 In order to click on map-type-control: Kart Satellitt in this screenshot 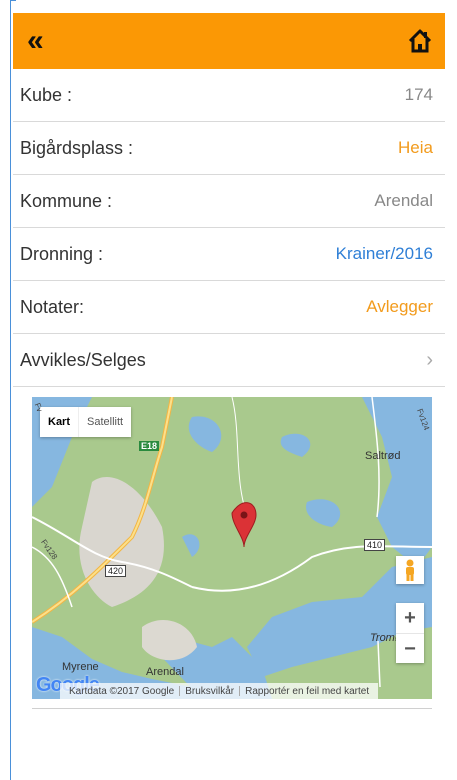, I will do `click(86, 422)`.